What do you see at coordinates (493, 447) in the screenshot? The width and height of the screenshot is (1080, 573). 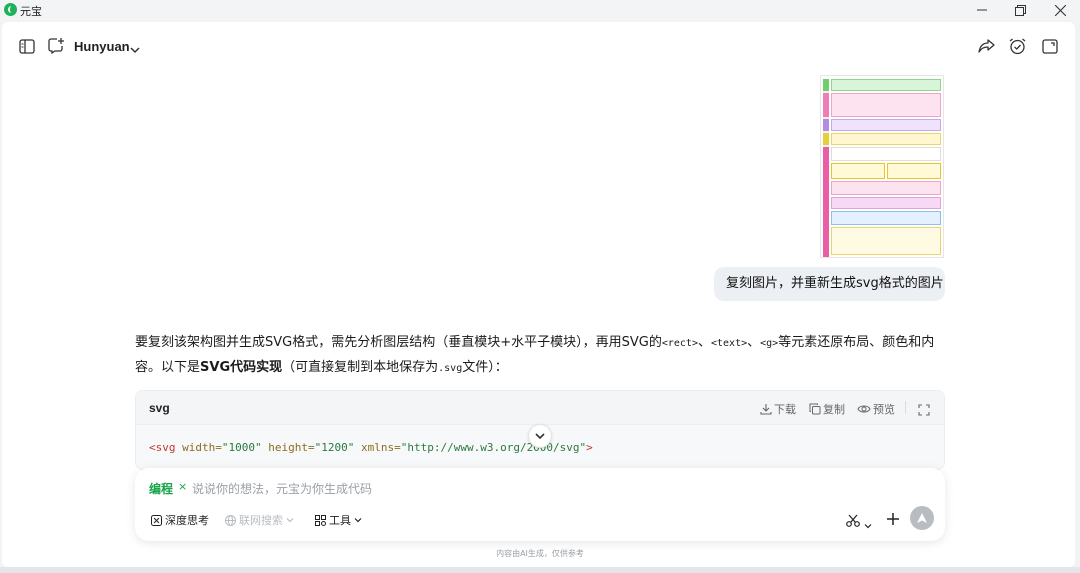 I see `code-token-string: "http://www.w3.org/2000/svg"` at bounding box center [493, 447].